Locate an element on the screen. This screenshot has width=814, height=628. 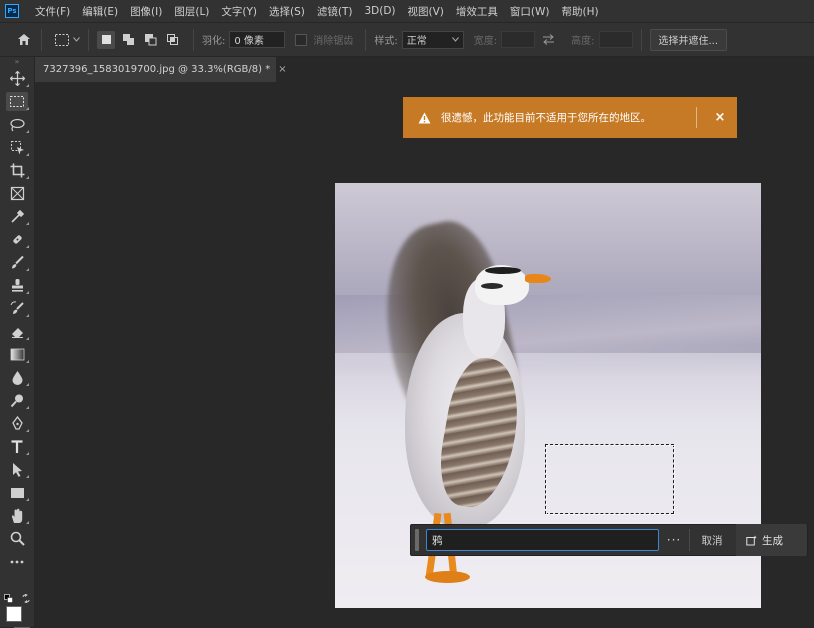
color-swatches is located at coordinates (18, 611).